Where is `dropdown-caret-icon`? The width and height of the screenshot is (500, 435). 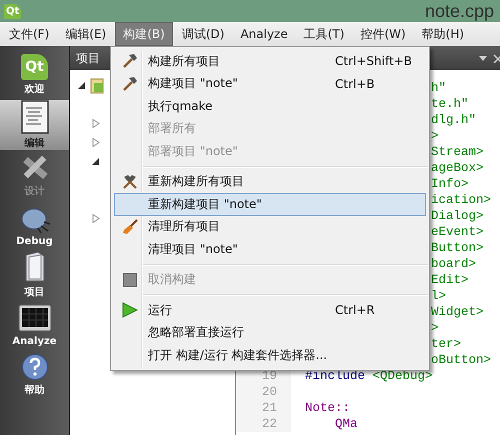
dropdown-caret-icon is located at coordinates (483, 58).